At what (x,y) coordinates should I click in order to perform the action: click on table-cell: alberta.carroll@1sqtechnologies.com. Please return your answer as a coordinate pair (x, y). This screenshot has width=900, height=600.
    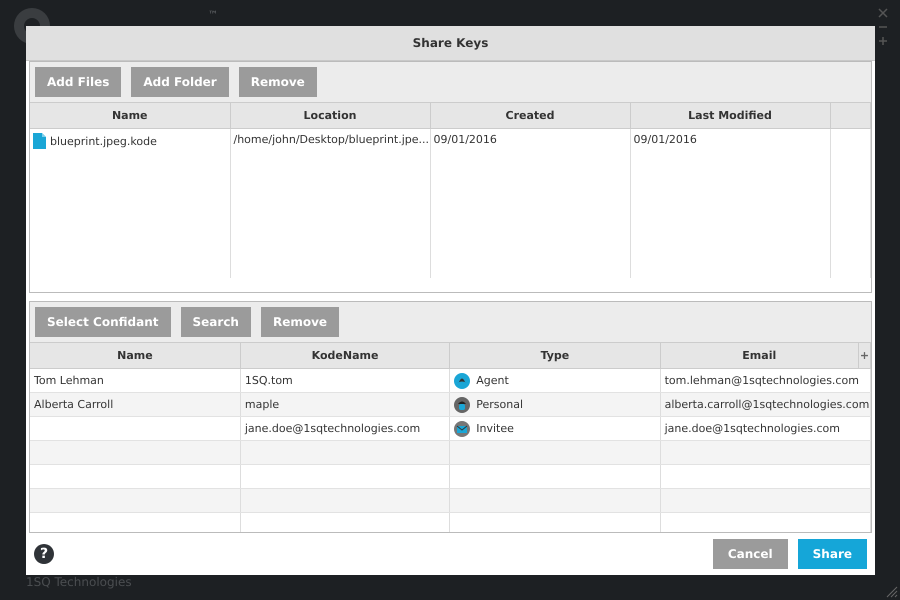
    Looking at the image, I should click on (767, 404).